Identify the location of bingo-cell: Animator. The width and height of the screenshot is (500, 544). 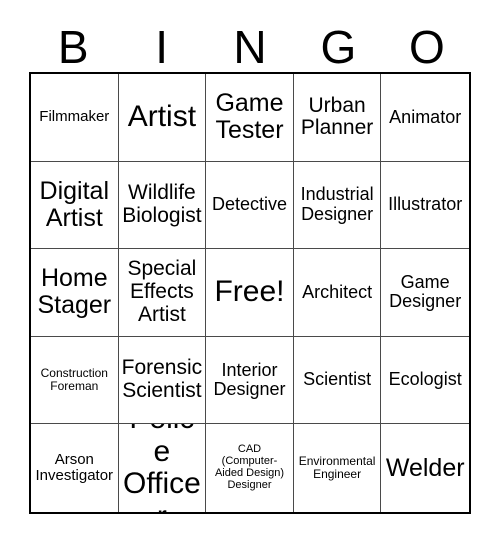
(425, 118).